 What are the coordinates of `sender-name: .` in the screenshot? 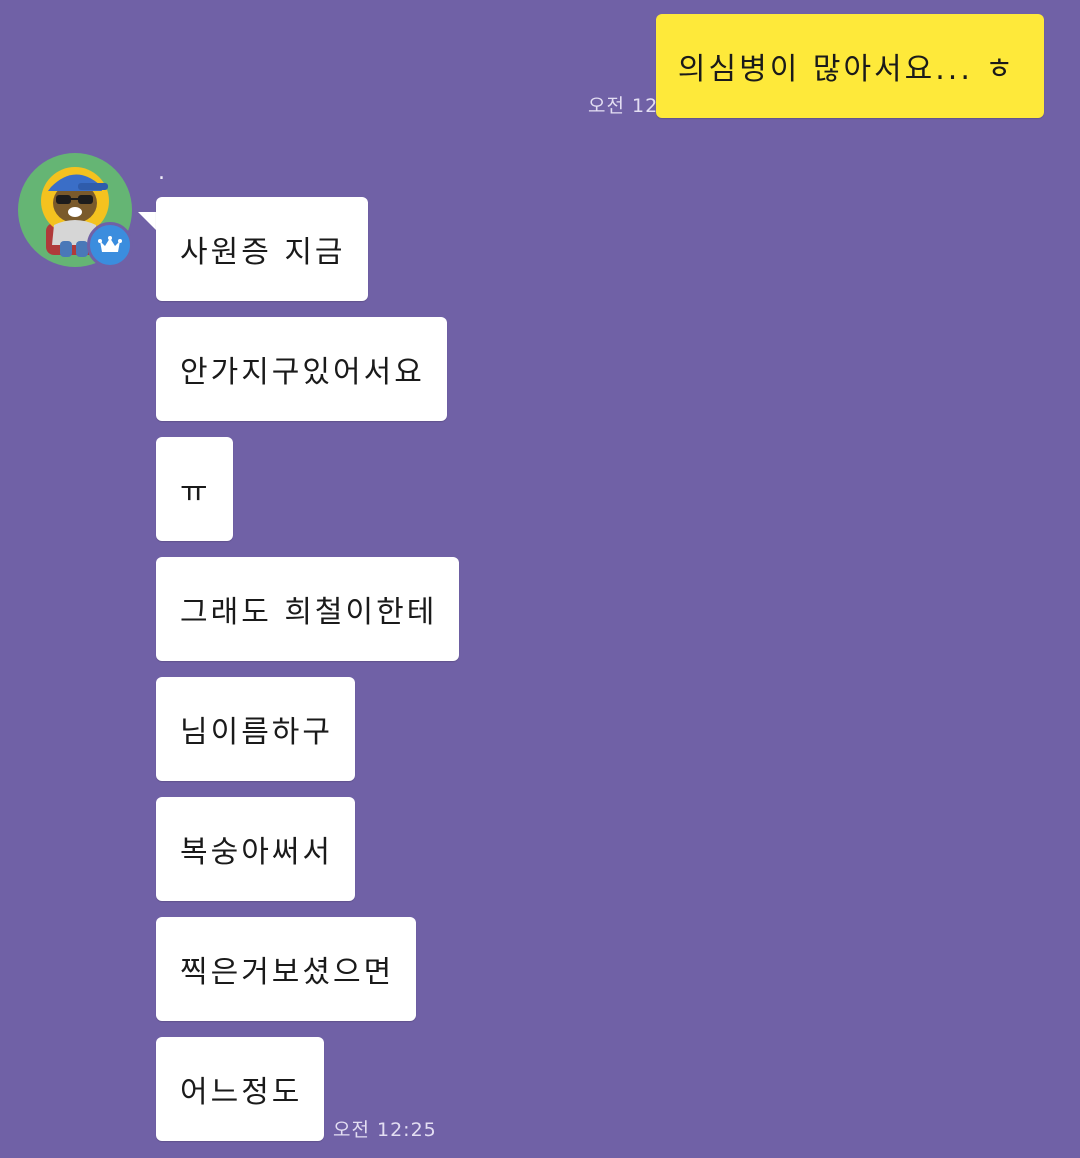 It's located at (161, 172).